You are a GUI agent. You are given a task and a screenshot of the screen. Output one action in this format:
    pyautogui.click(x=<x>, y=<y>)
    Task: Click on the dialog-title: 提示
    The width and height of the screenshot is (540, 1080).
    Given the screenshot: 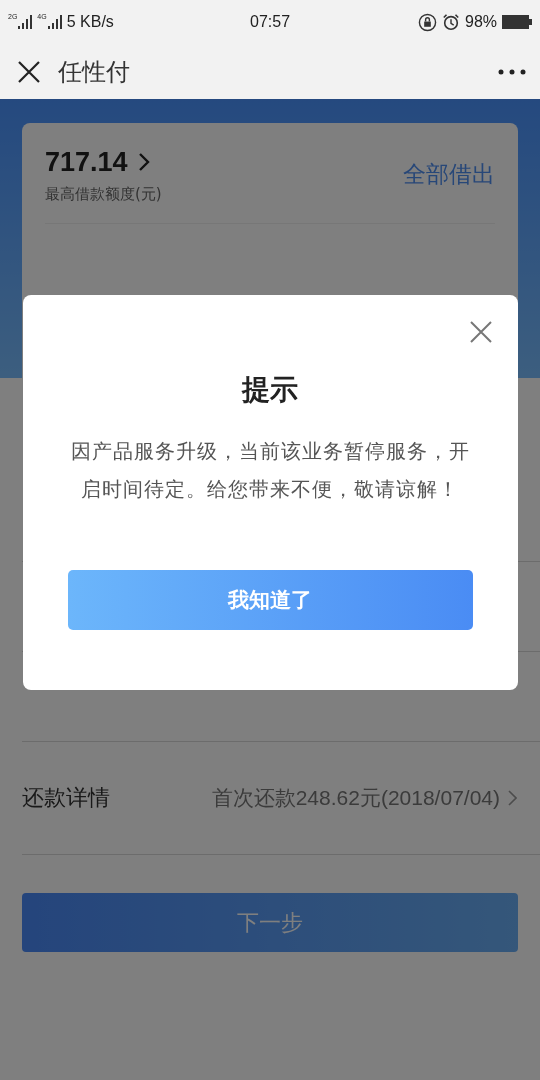 What is the action you would take?
    pyautogui.click(x=270, y=390)
    